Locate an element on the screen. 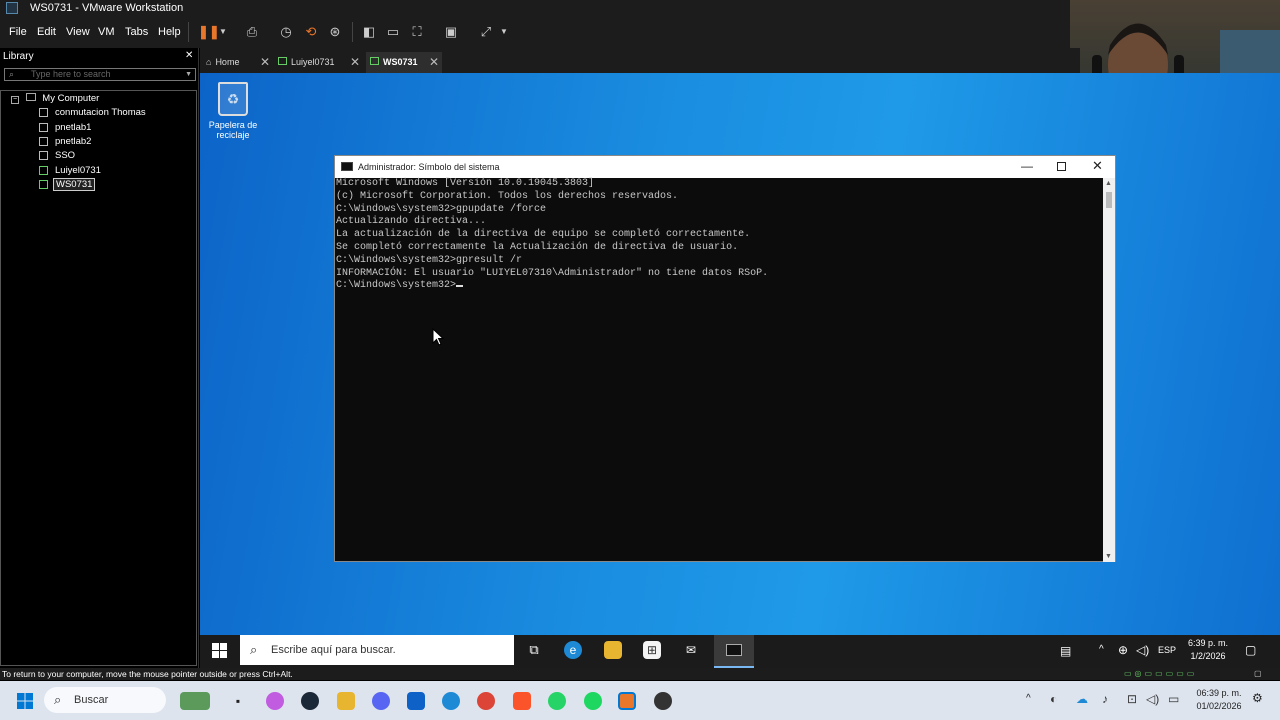 The height and width of the screenshot is (720, 1280). task-view-icon: ⧉ is located at coordinates (534, 650).